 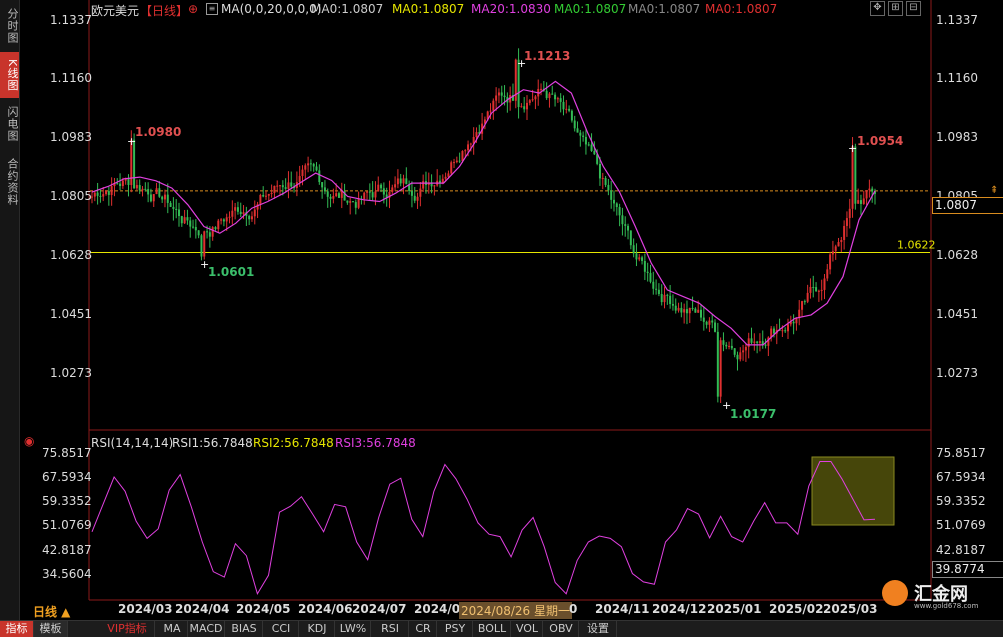 I want to click on period-switch-label: 日线 ▲, so click(x=51, y=611).